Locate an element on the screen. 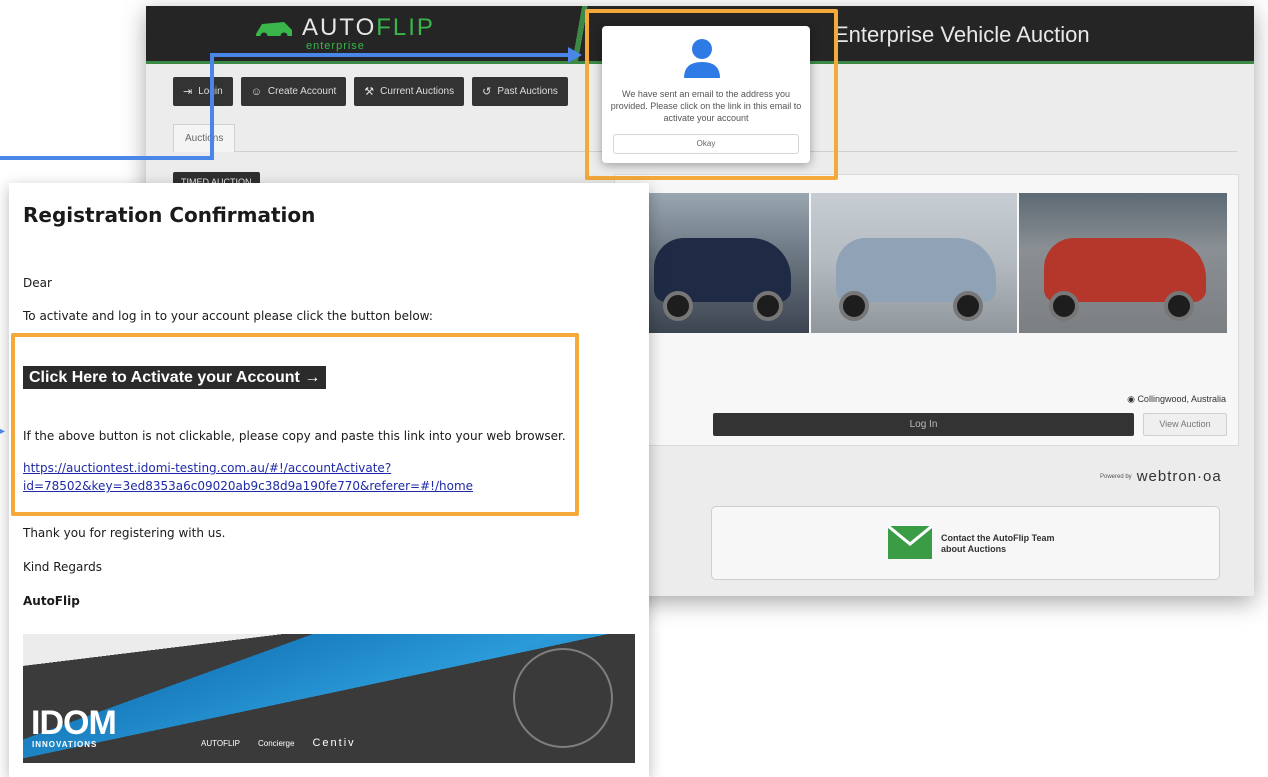 The width and height of the screenshot is (1268, 777). car-logo-icon is located at coordinates (274, 31).